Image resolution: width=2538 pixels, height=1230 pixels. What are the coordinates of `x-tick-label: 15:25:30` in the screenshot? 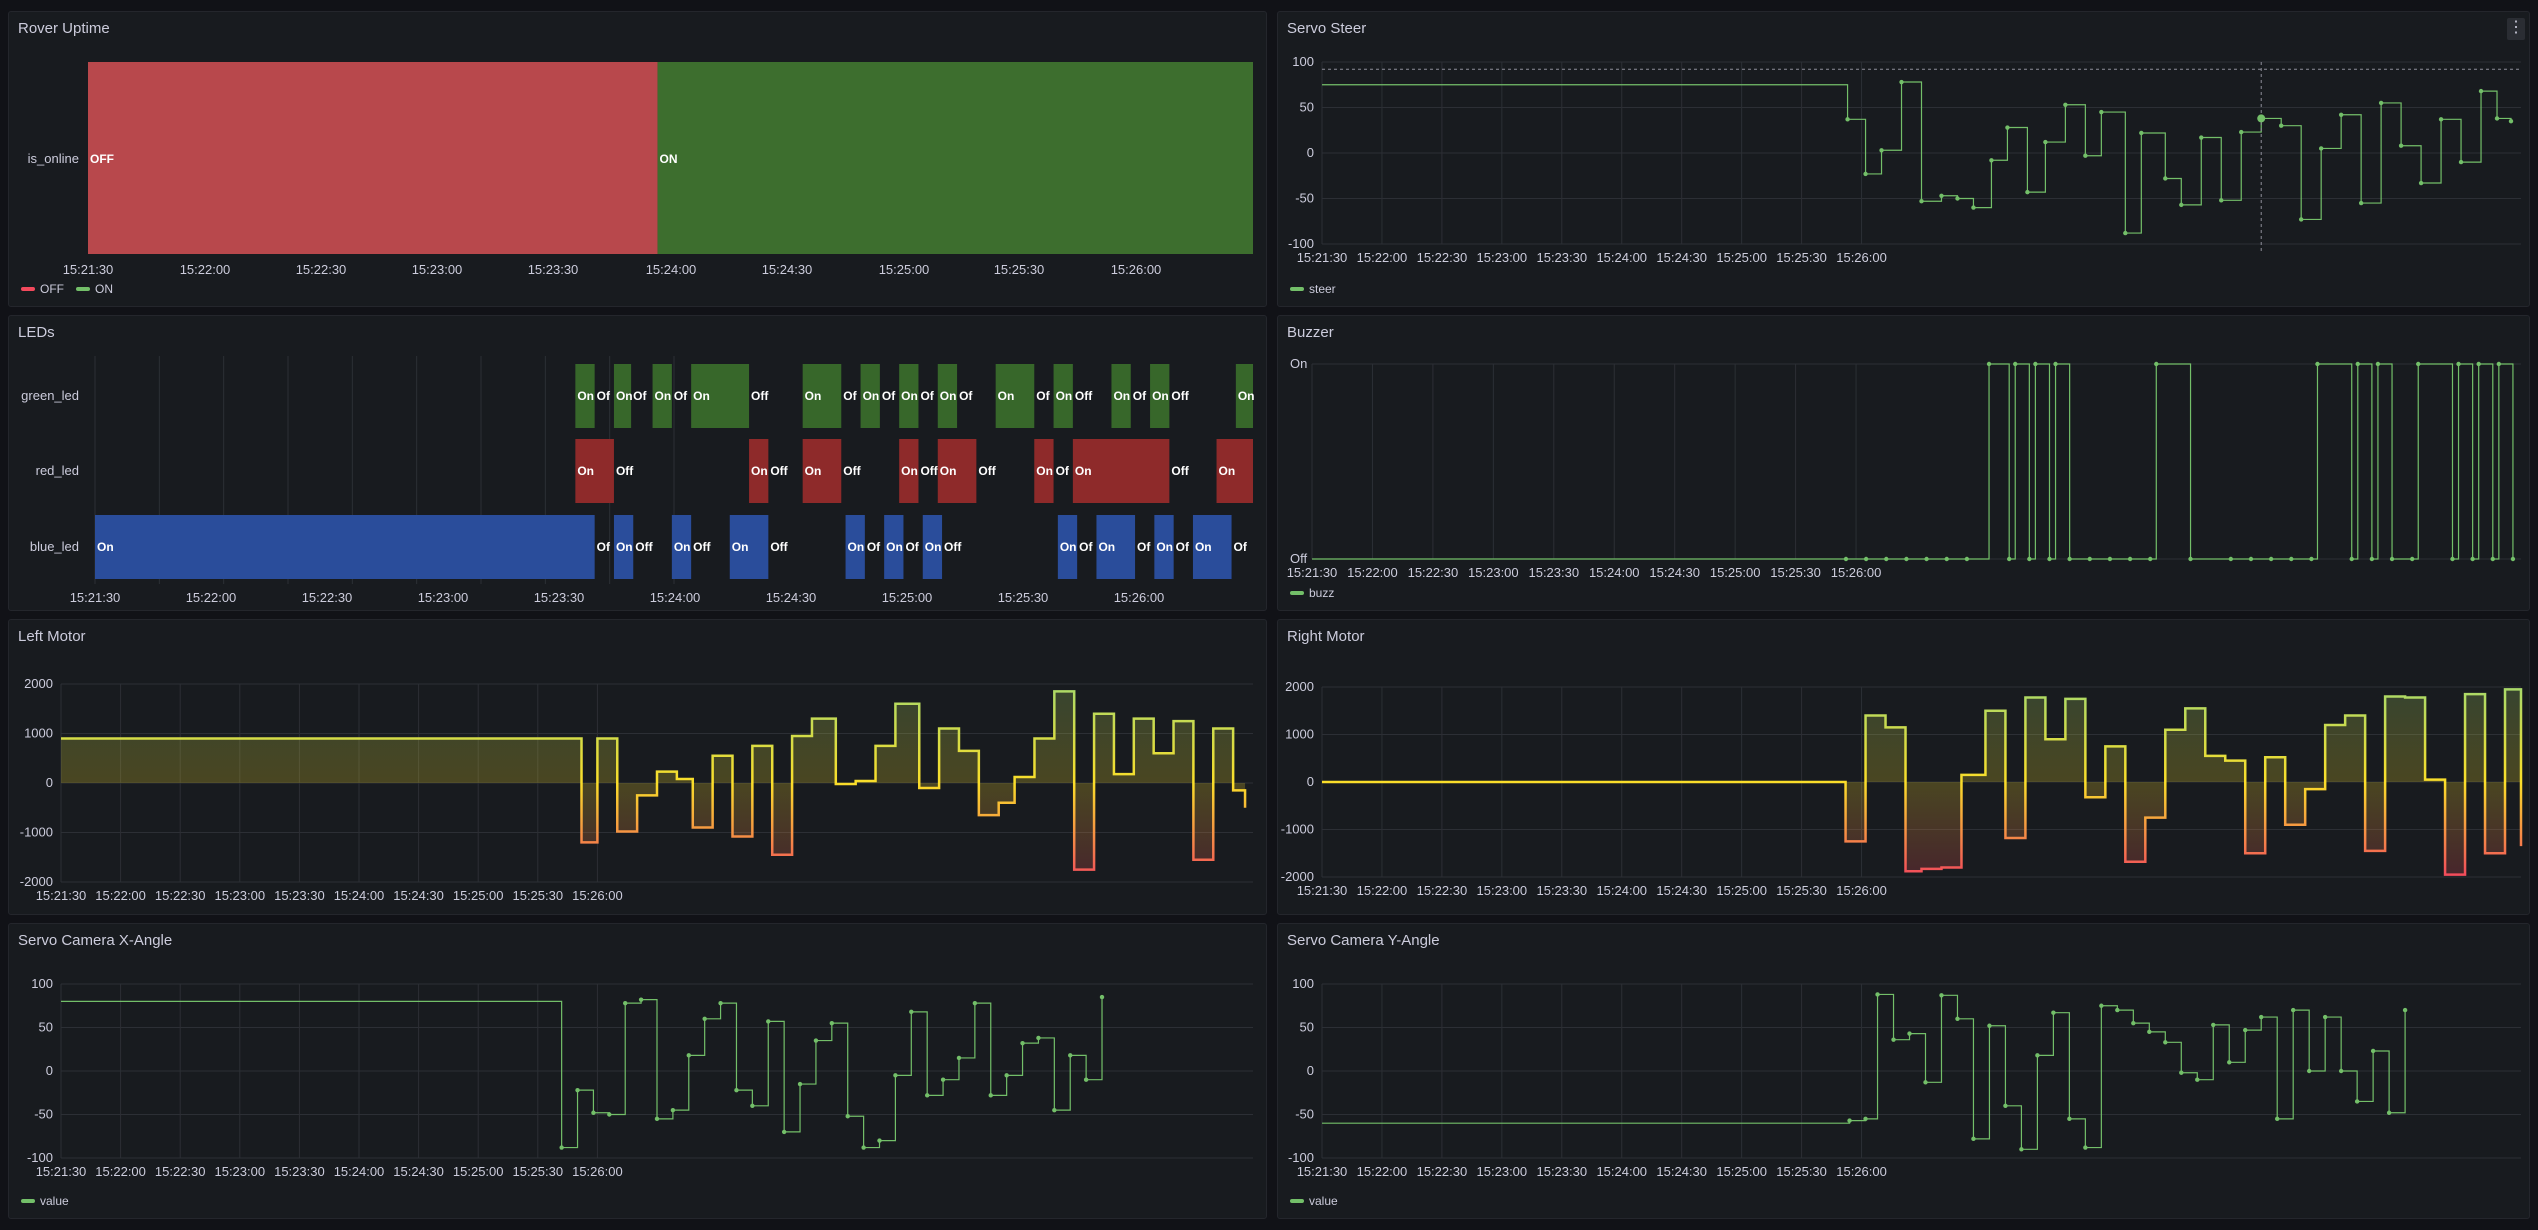 It's located at (1795, 572).